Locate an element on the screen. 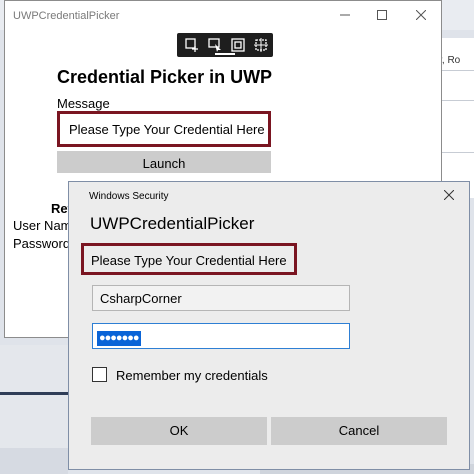  username-label: User Nam is located at coordinates (42, 225).